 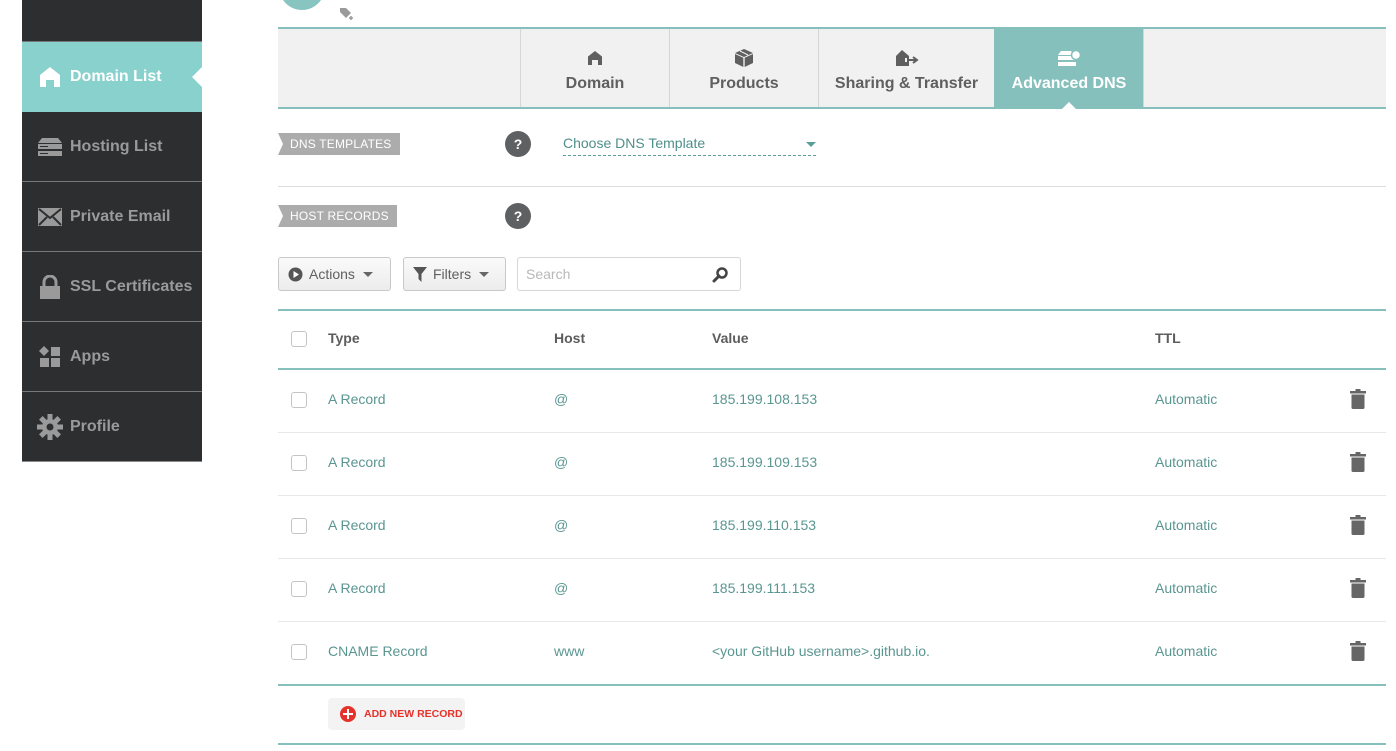 I want to click on sidebar-item-label: Private Email, so click(x=120, y=216).